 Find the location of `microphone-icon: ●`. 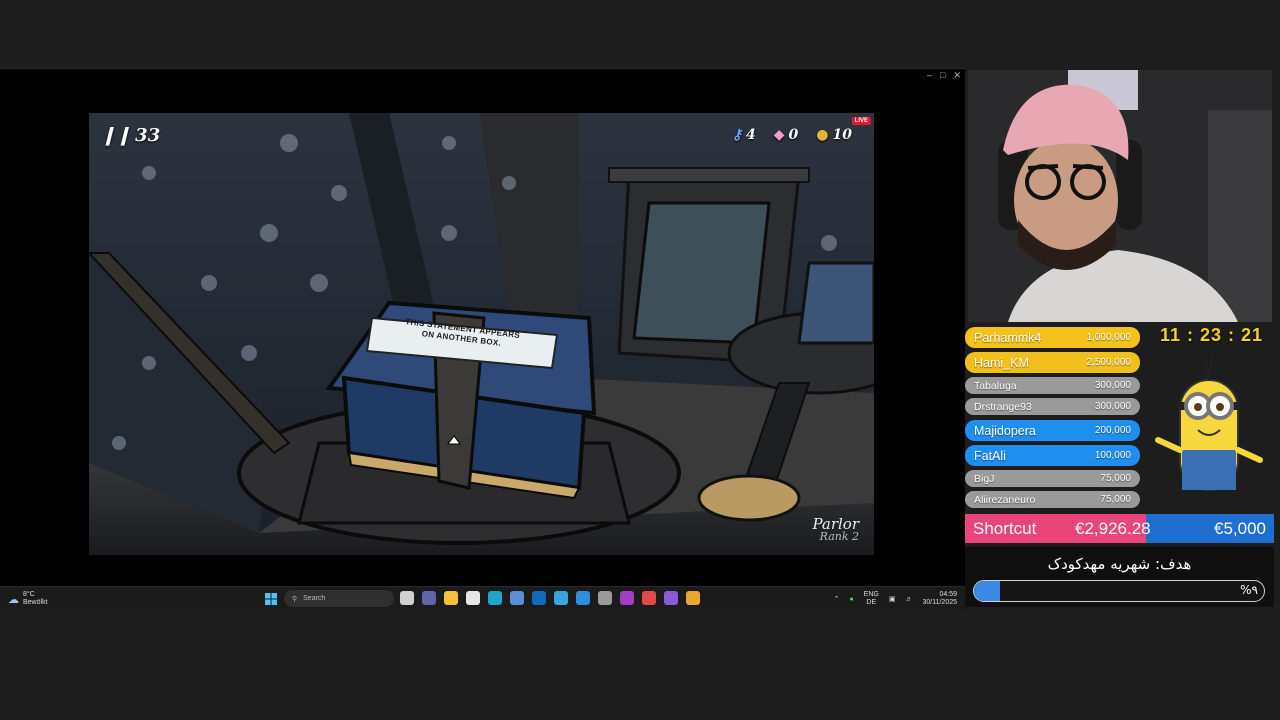

microphone-icon: ● is located at coordinates (851, 599).